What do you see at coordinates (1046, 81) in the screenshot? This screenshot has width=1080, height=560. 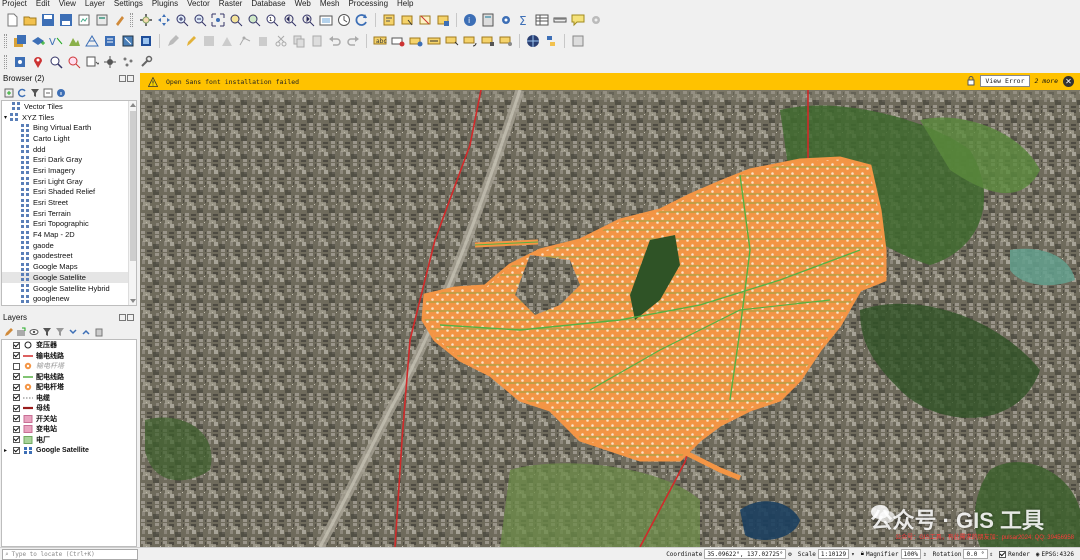 I see `more-messages-label: 2 more` at bounding box center [1046, 81].